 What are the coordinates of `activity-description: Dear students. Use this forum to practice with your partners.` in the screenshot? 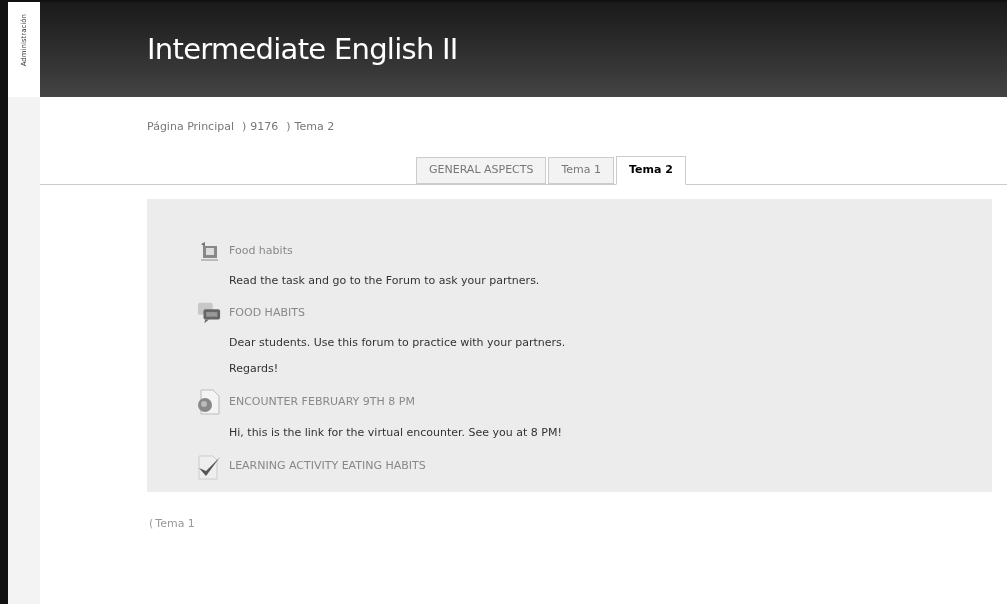 It's located at (398, 343).